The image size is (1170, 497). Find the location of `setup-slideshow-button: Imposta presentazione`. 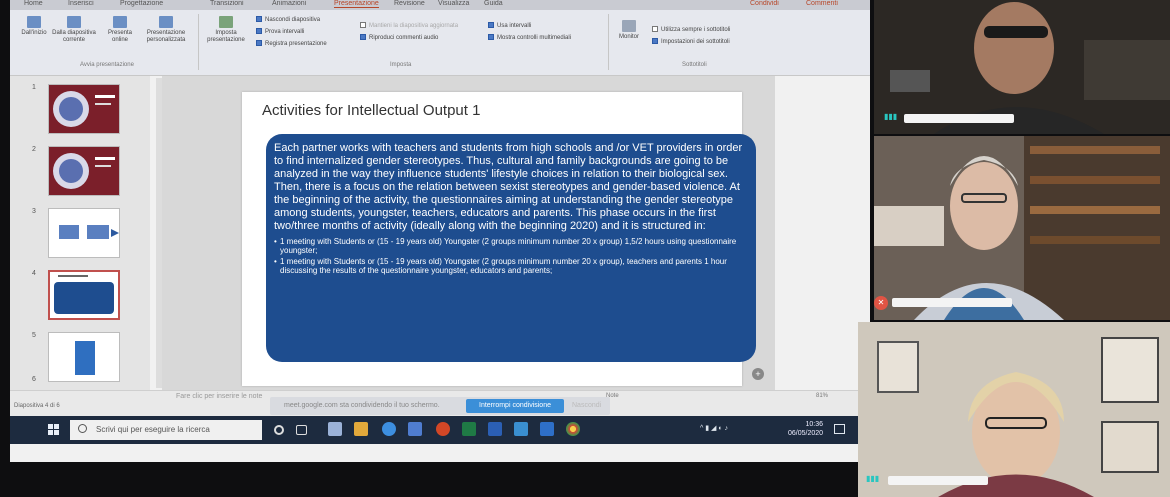

setup-slideshow-button: Imposta presentazione is located at coordinates (226, 30).